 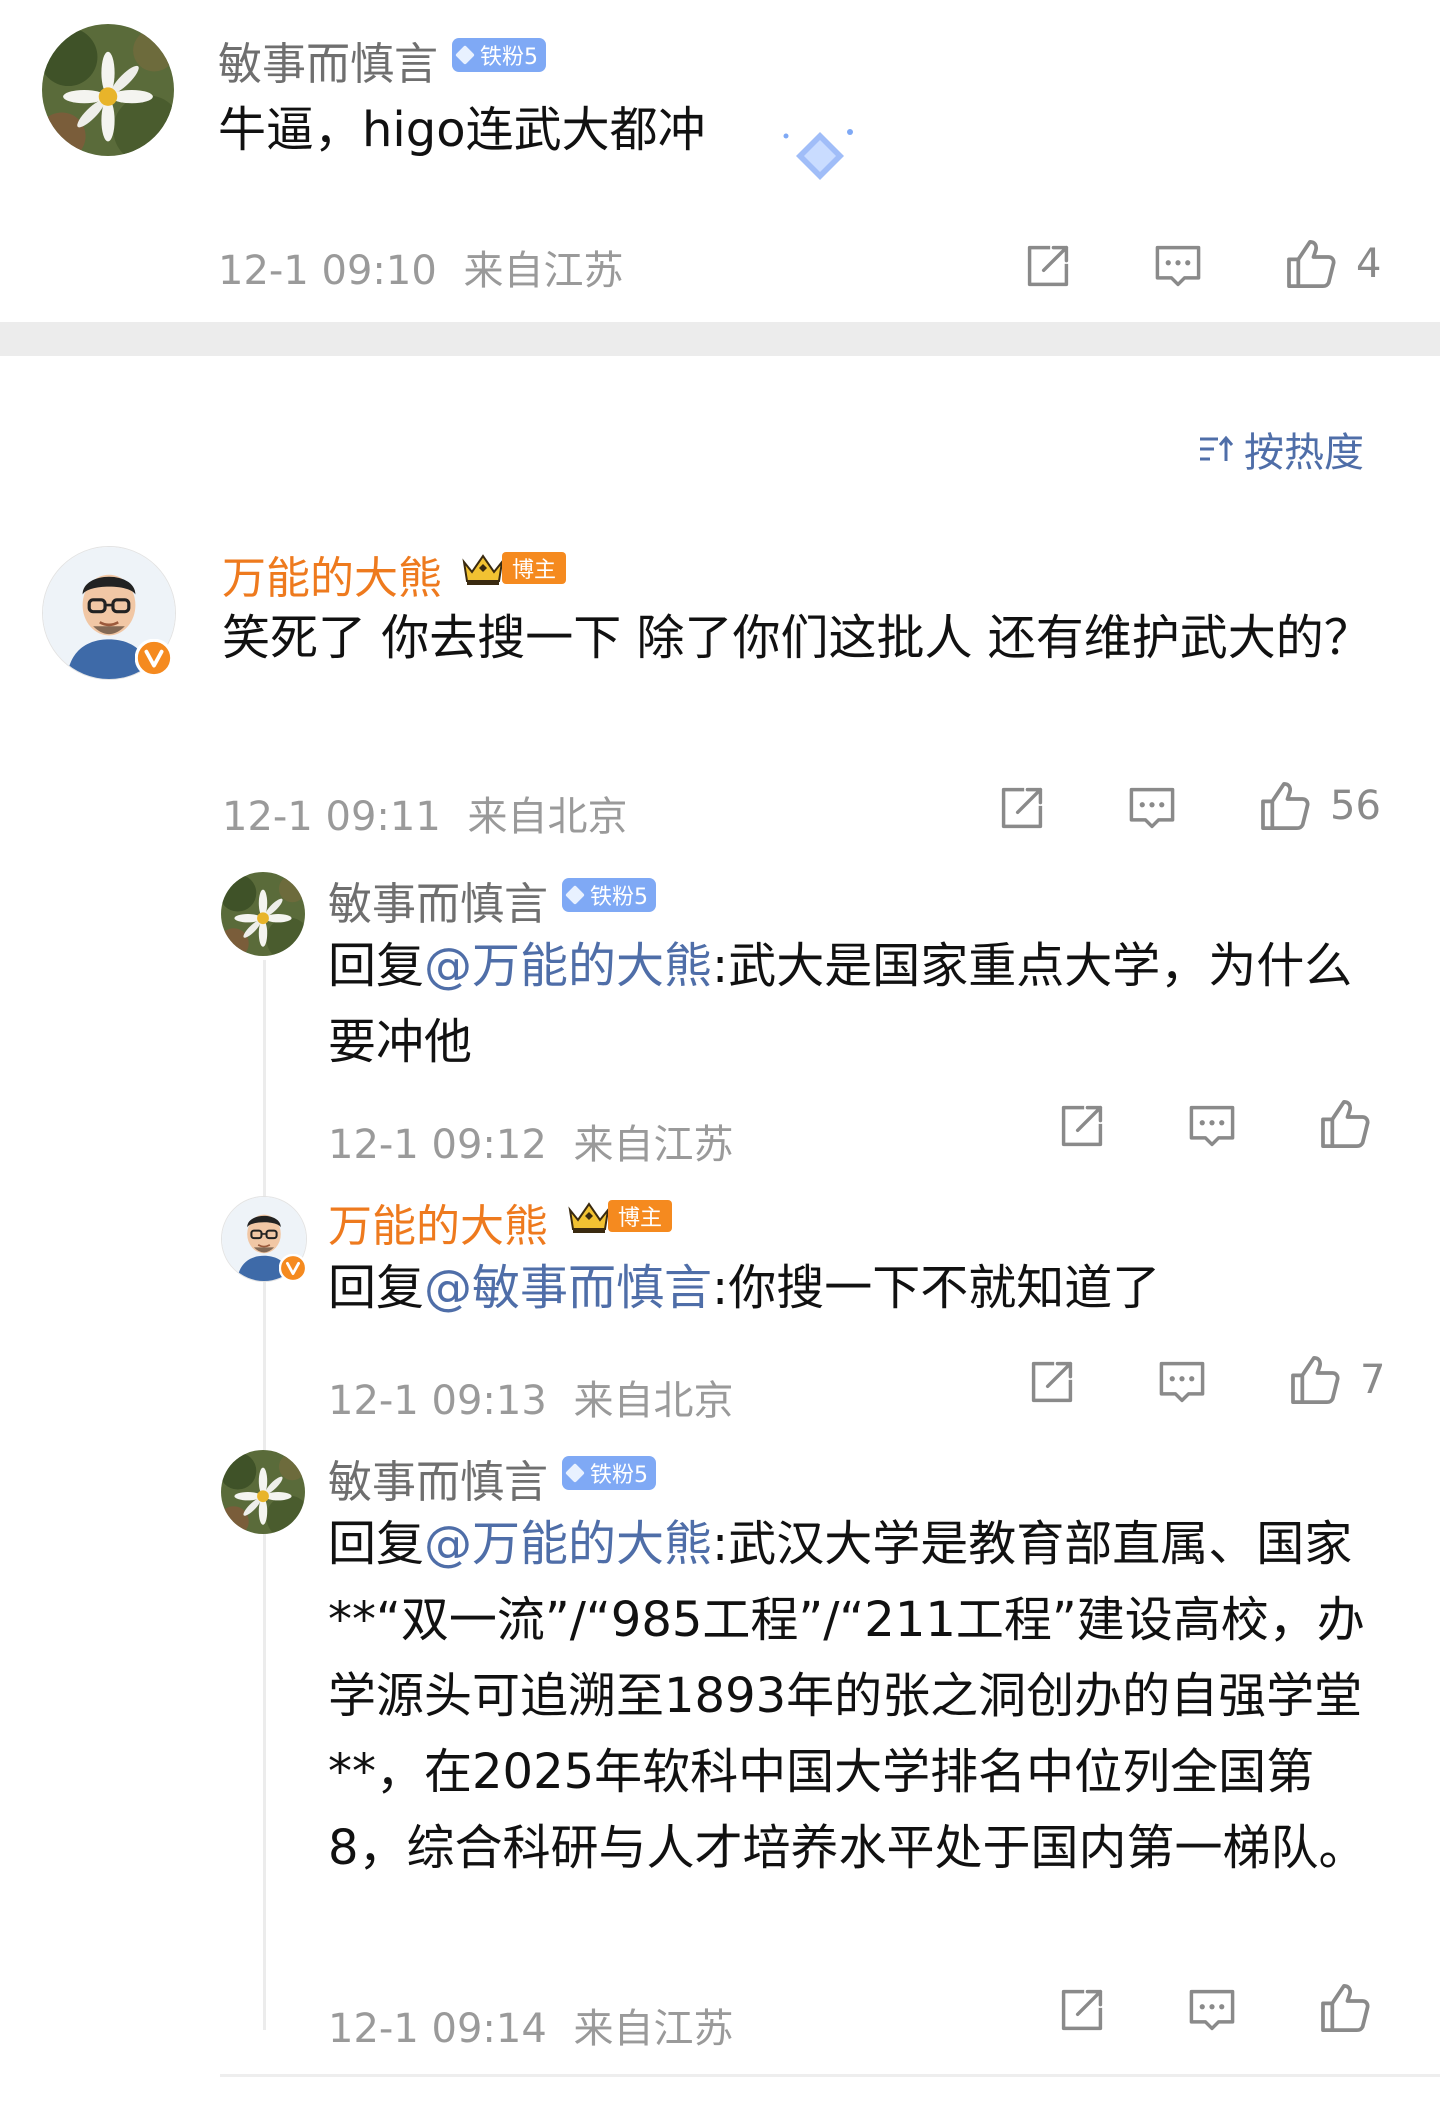 I want to click on comment-meta: 12-1 09:12 来自江苏, so click(x=531, y=1141).